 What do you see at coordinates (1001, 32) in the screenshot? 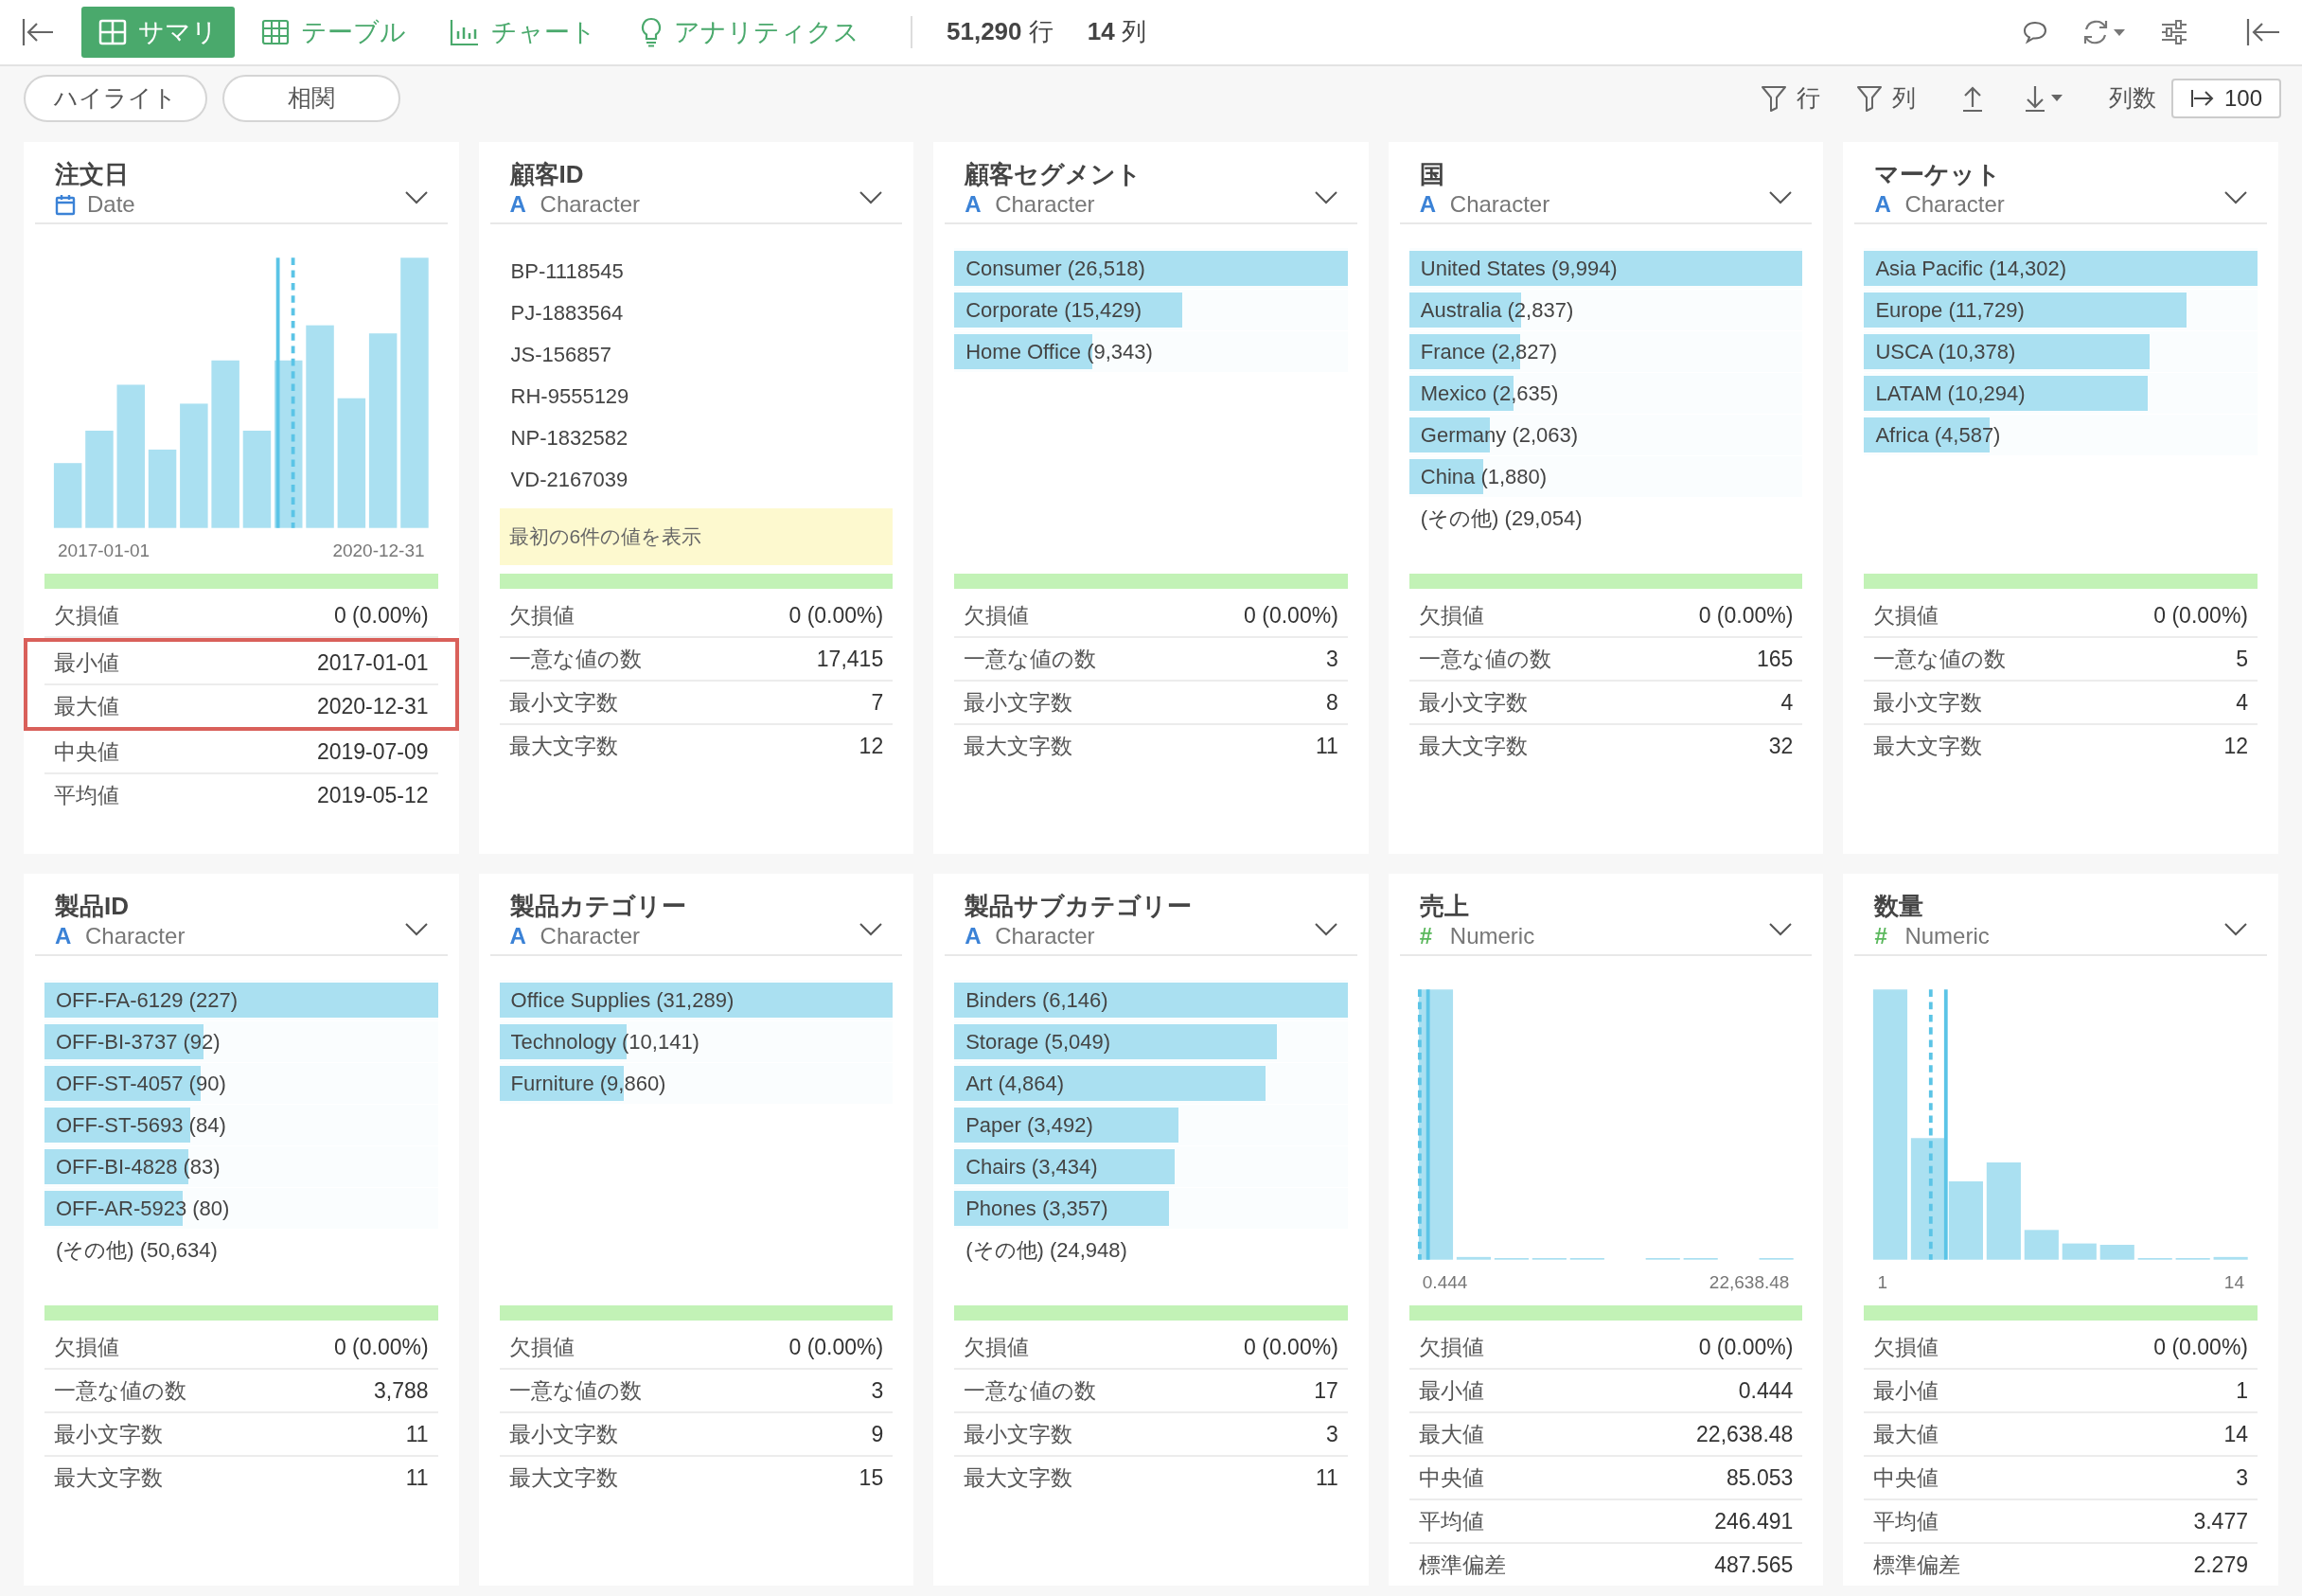
I see `row-count: 51,290 行` at bounding box center [1001, 32].